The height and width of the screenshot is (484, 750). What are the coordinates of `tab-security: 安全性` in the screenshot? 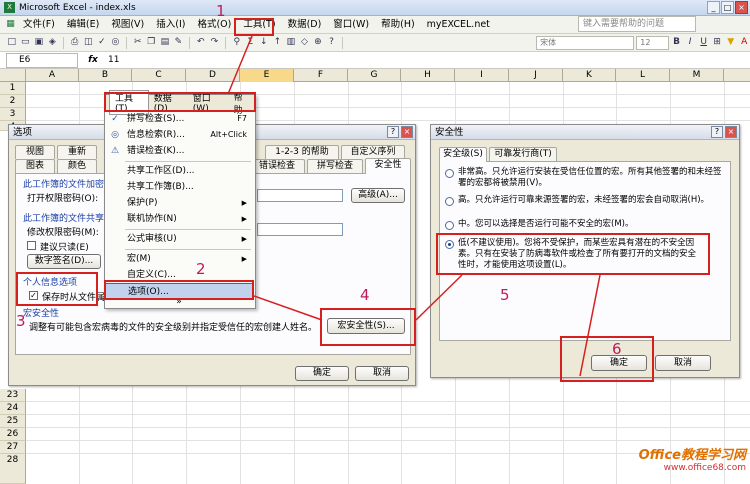 It's located at (388, 166).